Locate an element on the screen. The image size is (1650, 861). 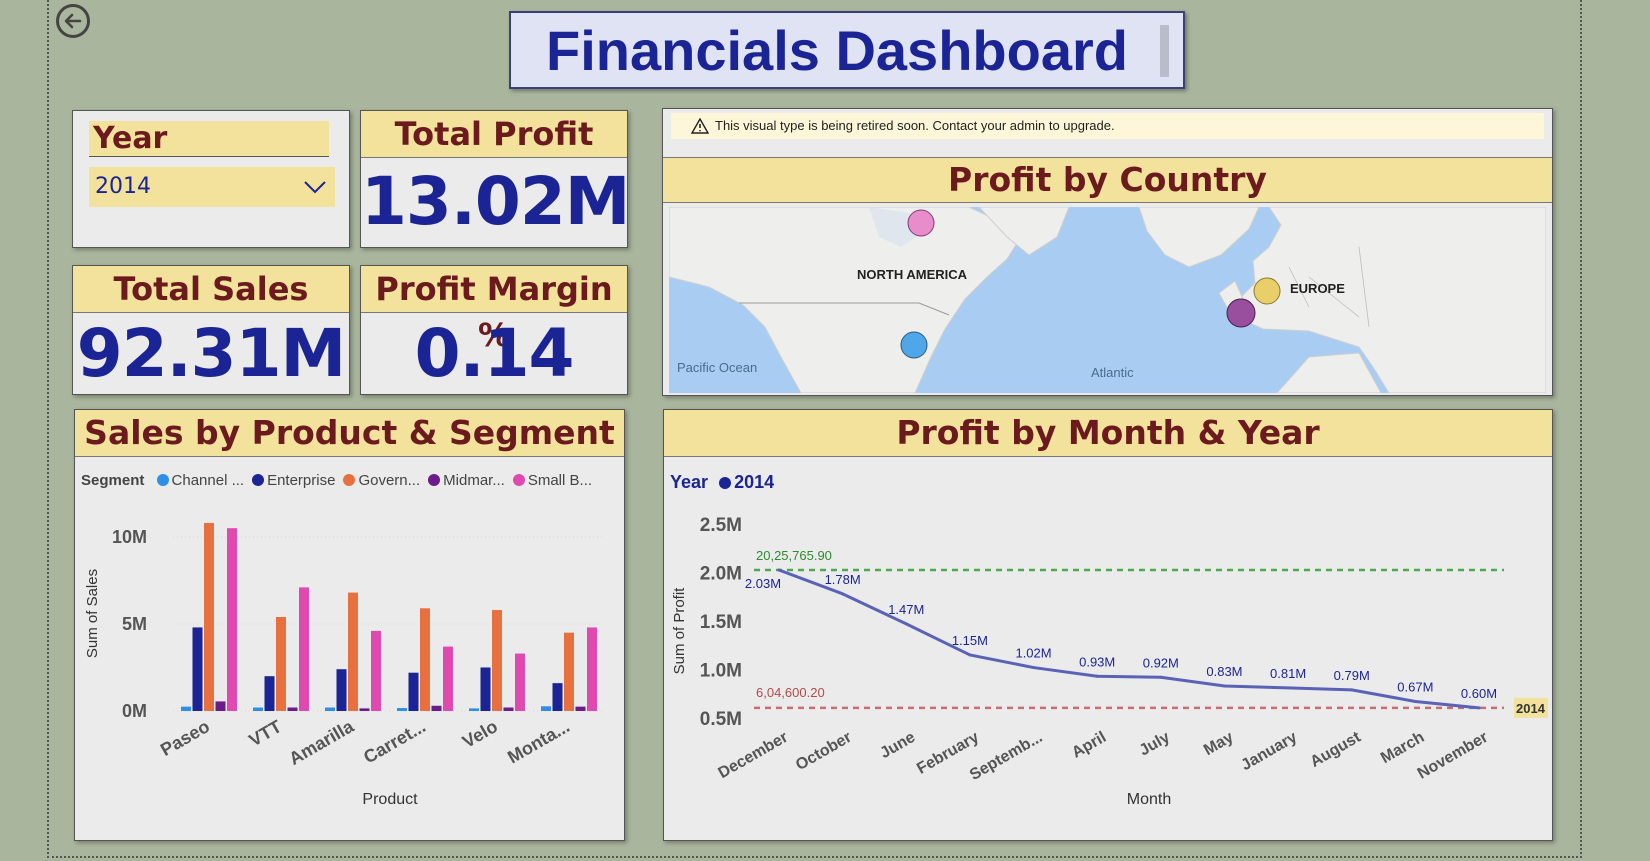
title-scrollbar is located at coordinates (1164, 51).